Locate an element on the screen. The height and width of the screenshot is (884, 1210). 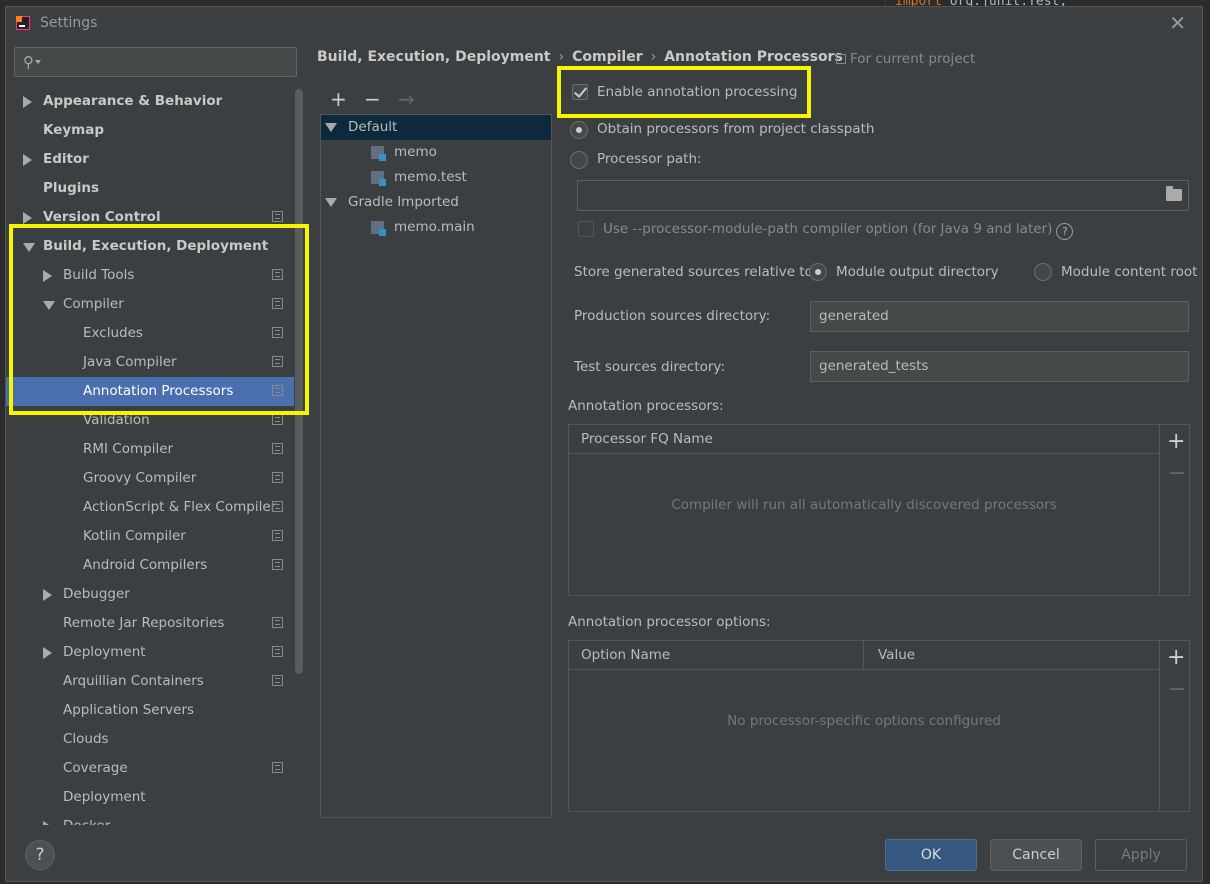
profile-item-memo-test: memo.test is located at coordinates (436, 177).